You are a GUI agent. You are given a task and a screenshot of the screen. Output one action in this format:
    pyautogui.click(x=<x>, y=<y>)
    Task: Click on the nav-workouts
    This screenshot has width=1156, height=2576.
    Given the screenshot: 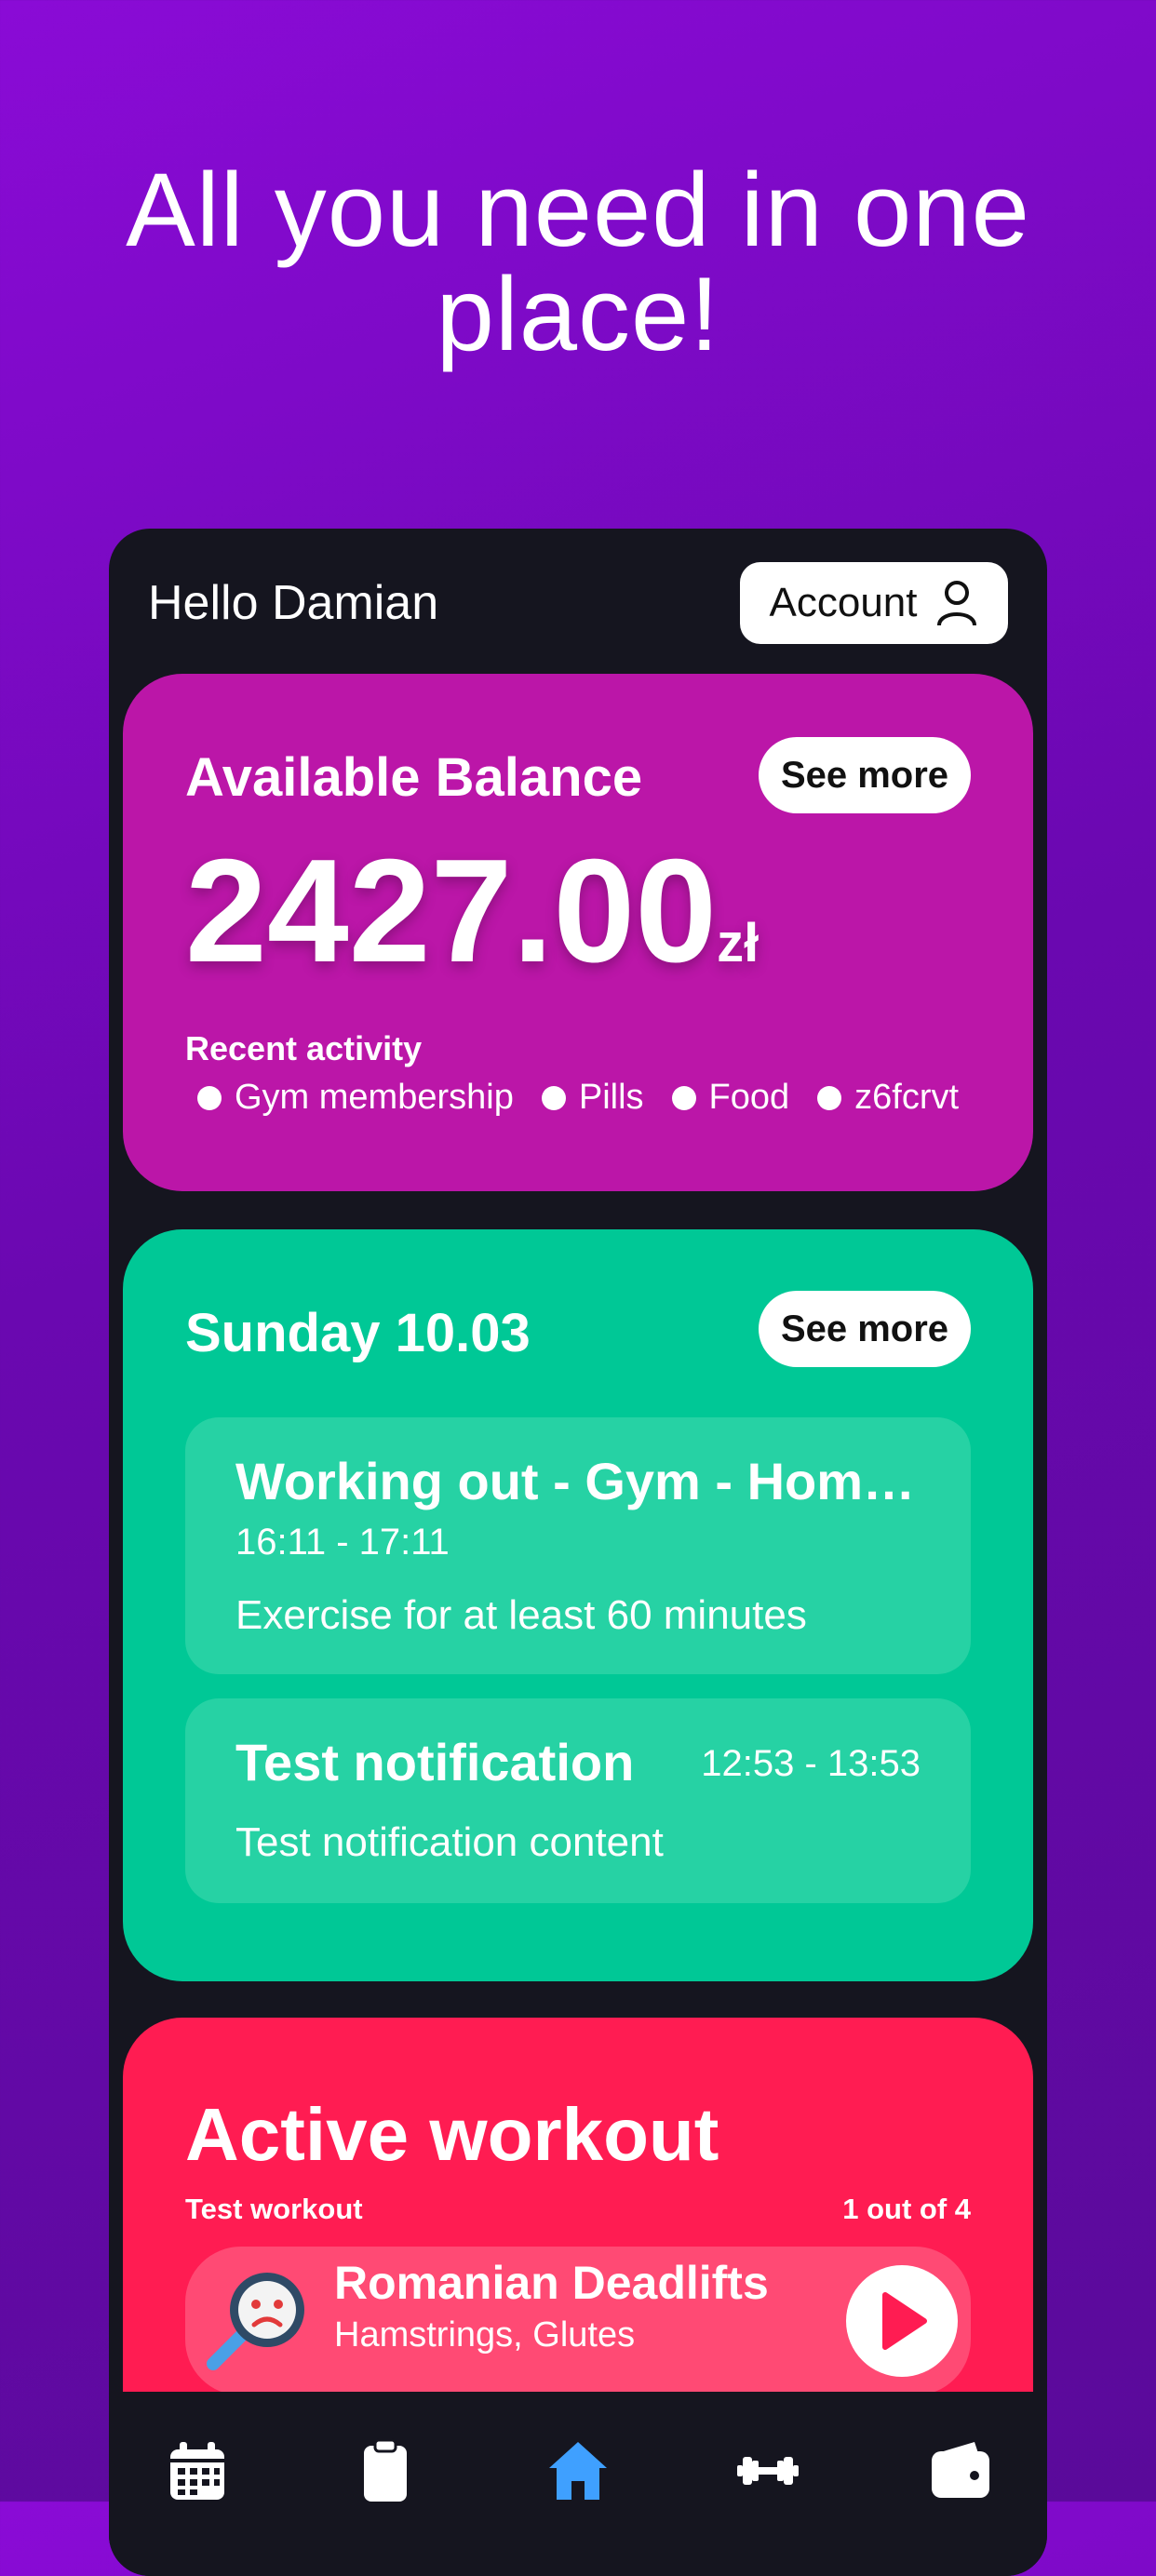 What is the action you would take?
    pyautogui.click(x=767, y=2470)
    